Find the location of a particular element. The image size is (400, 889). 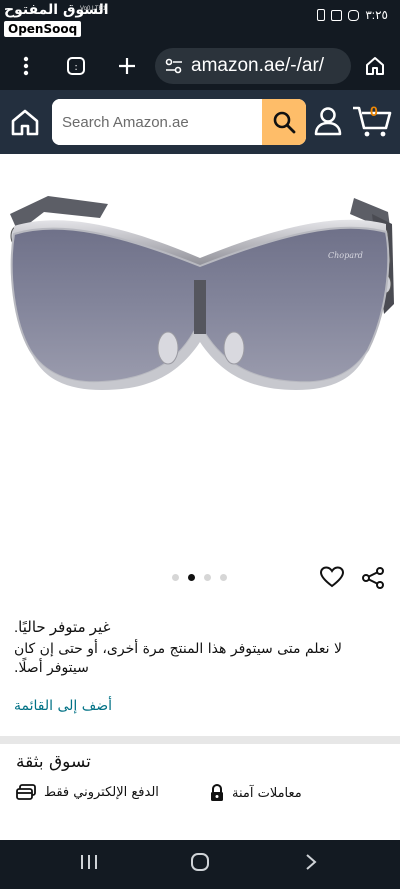

instagram-icon is located at coordinates (354, 15).